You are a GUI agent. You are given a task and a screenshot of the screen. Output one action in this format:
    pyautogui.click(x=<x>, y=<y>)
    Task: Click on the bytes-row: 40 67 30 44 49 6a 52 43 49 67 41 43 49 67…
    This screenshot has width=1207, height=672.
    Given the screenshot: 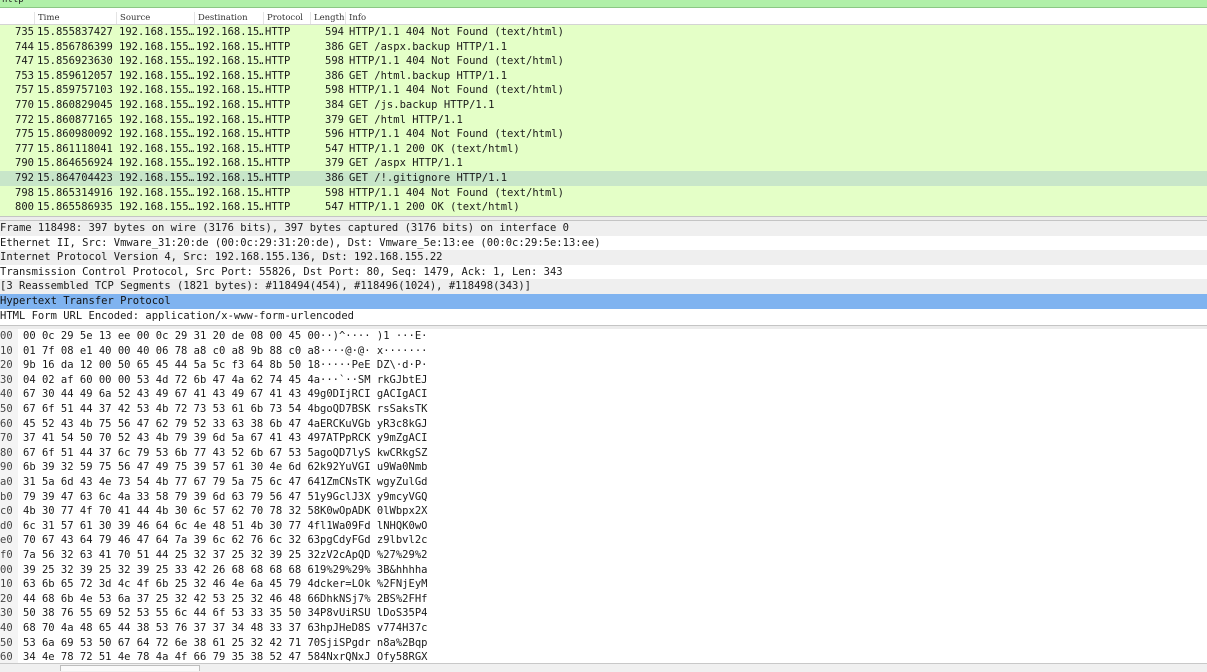 What is the action you would take?
    pyautogui.click(x=603, y=394)
    